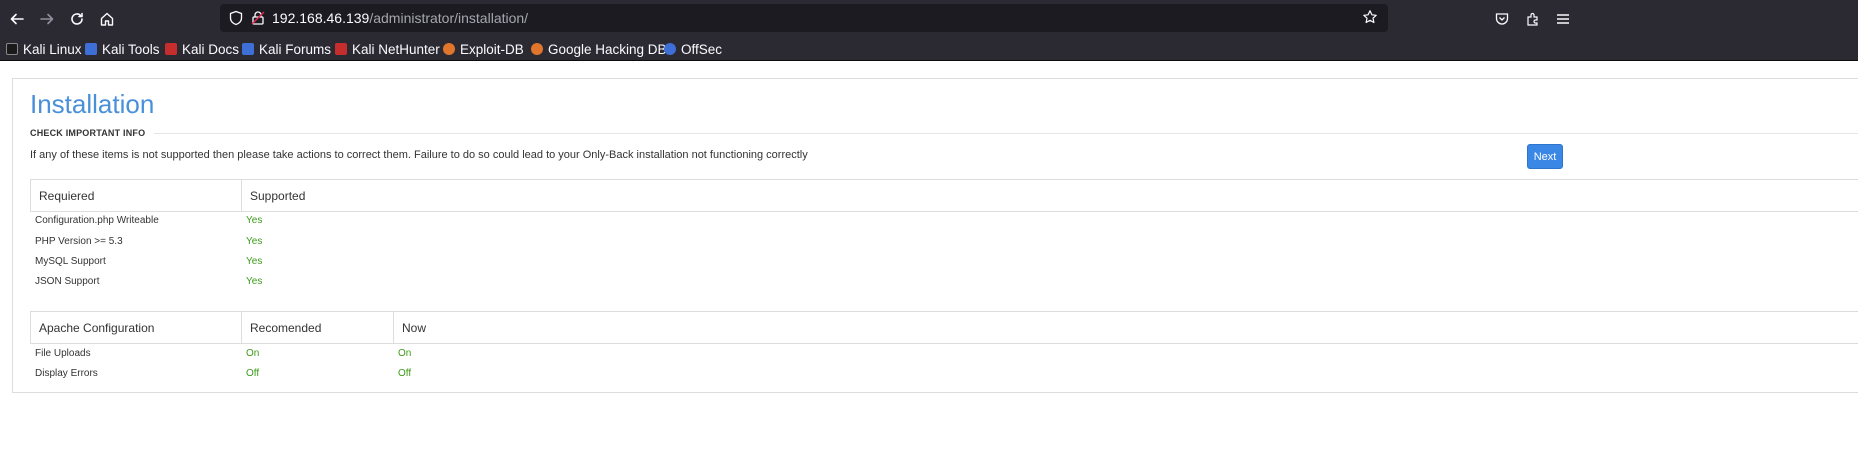 This screenshot has height=476, width=1858. Describe the element at coordinates (405, 353) in the screenshot. I see `apache-current-value: On` at that location.